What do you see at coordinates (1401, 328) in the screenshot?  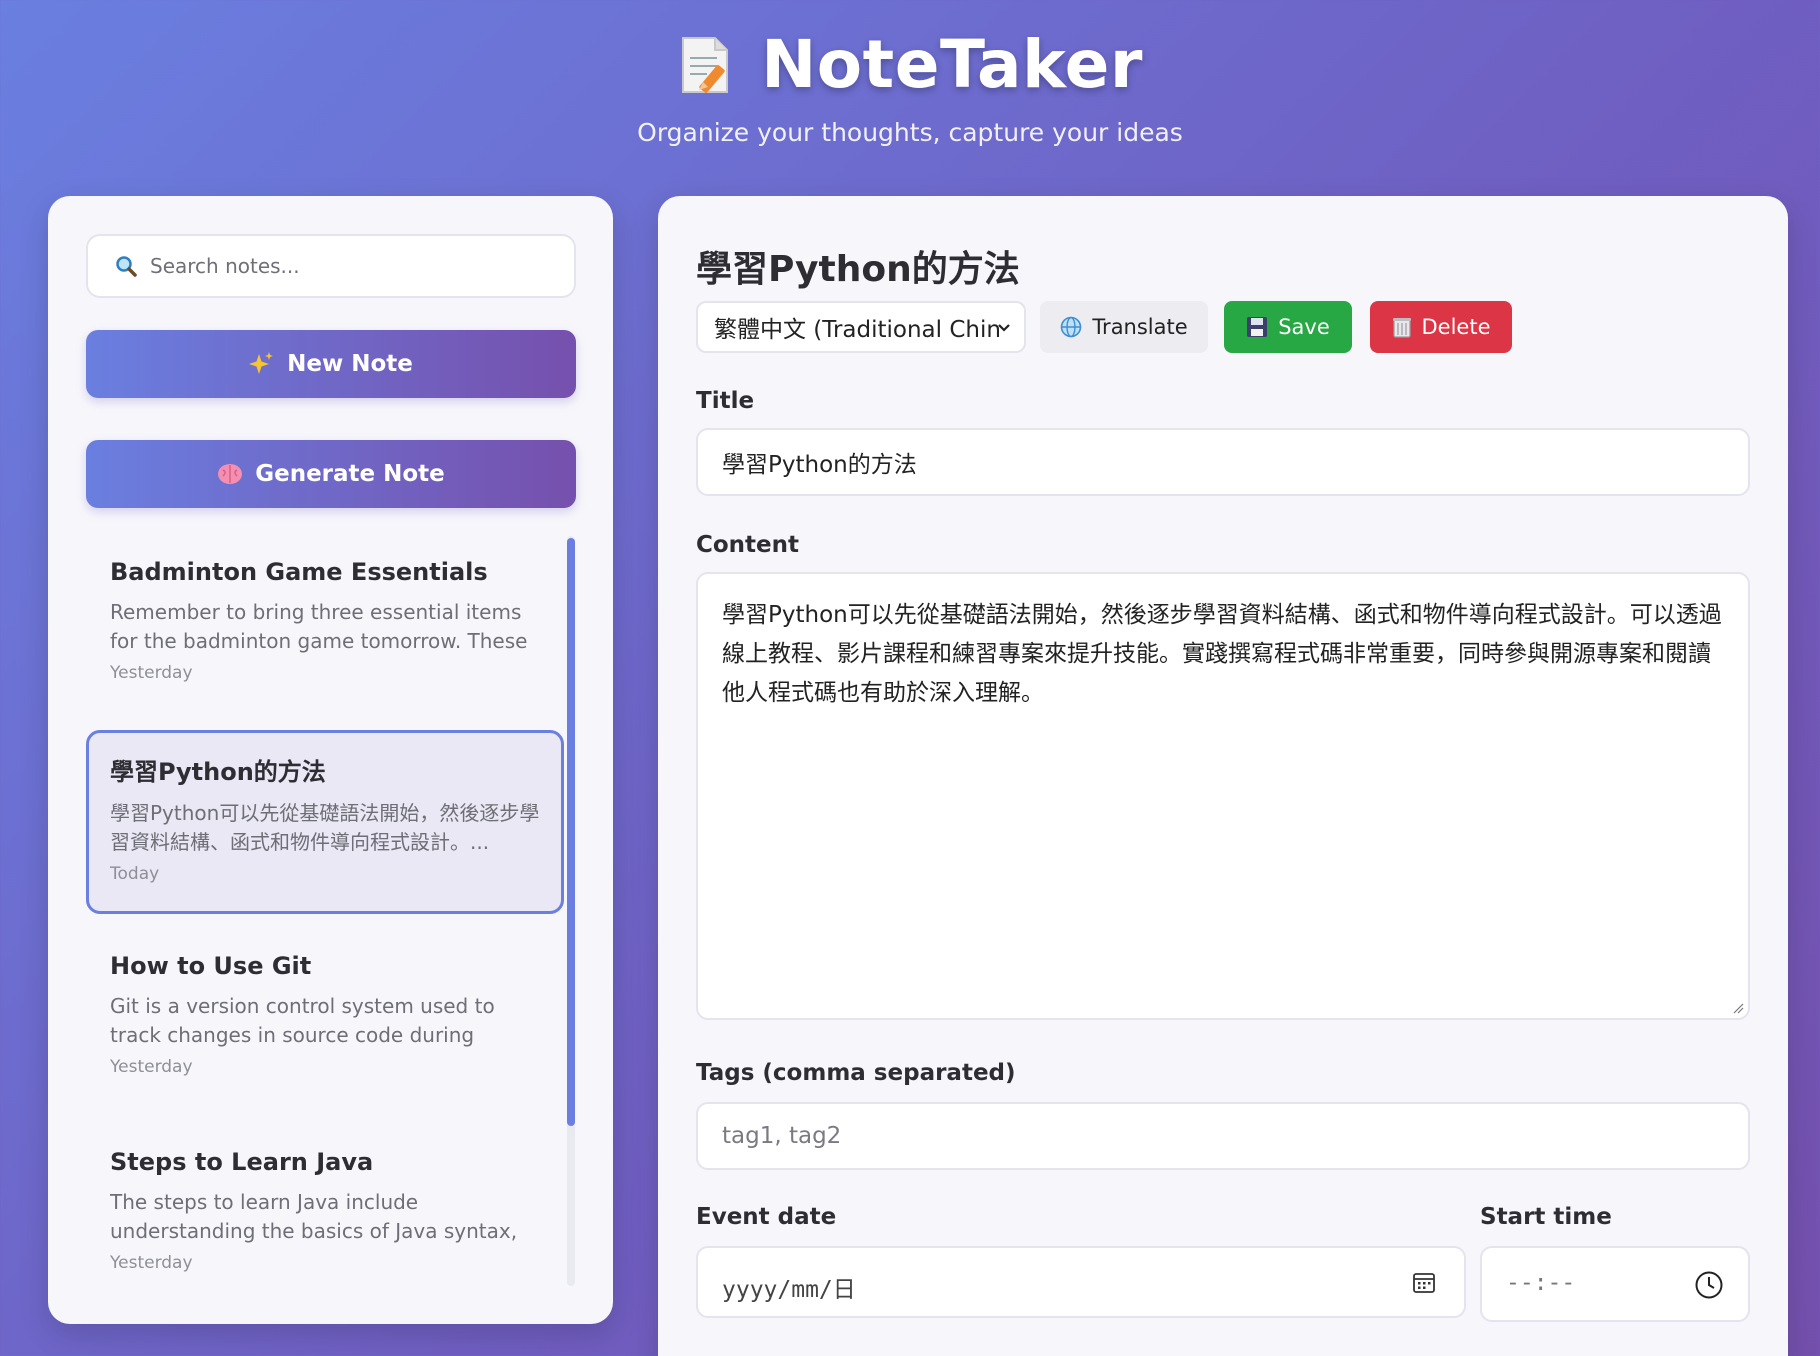 I see `wastebasket-icon` at bounding box center [1401, 328].